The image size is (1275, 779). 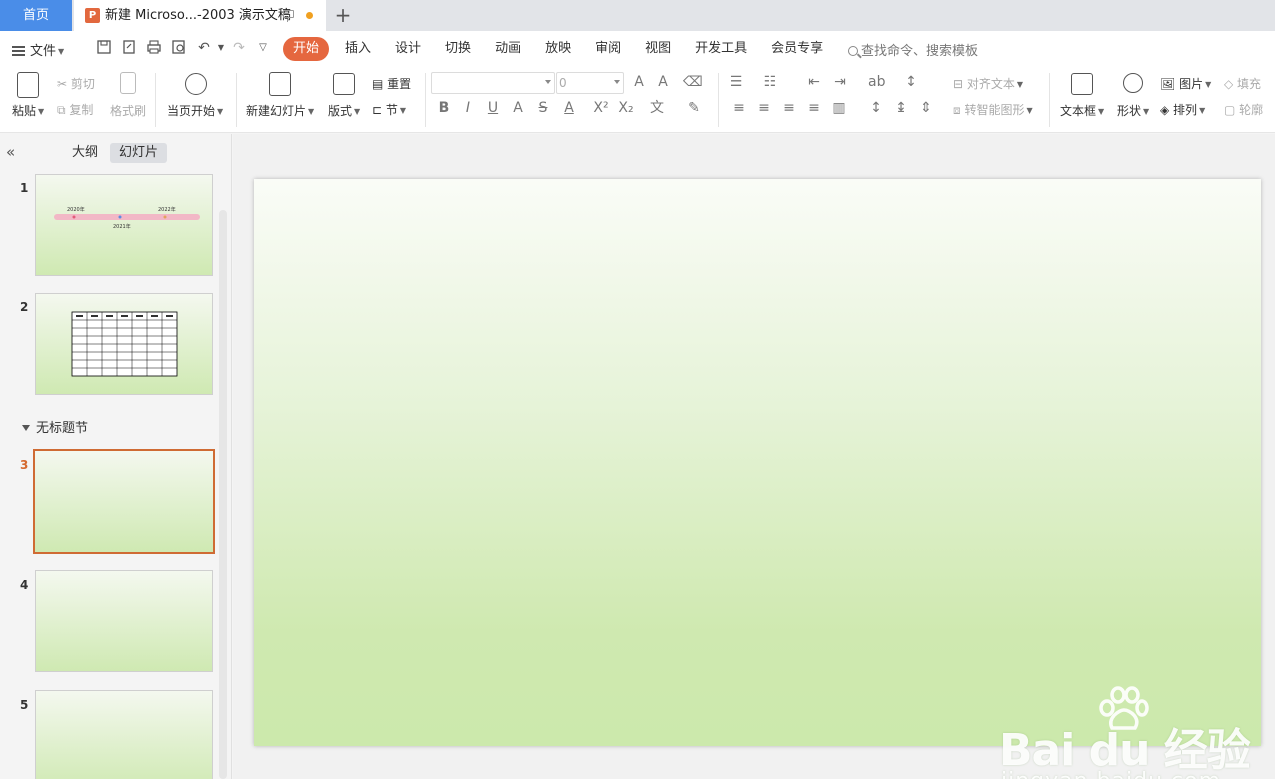 What do you see at coordinates (28, 85) in the screenshot?
I see `paste-icon` at bounding box center [28, 85].